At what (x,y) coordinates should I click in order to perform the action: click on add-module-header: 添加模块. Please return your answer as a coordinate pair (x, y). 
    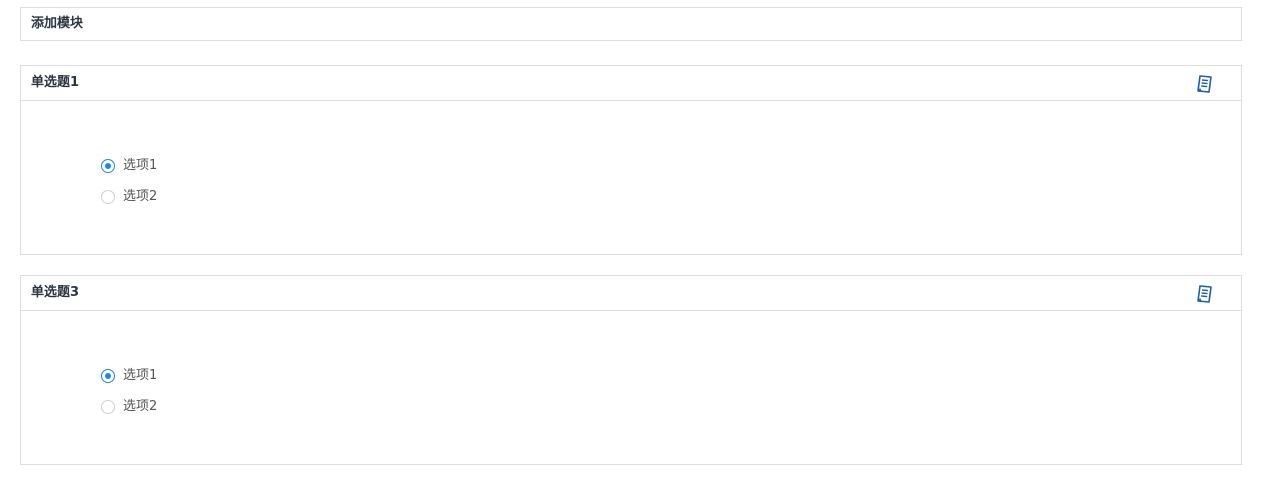
    Looking at the image, I should click on (631, 24).